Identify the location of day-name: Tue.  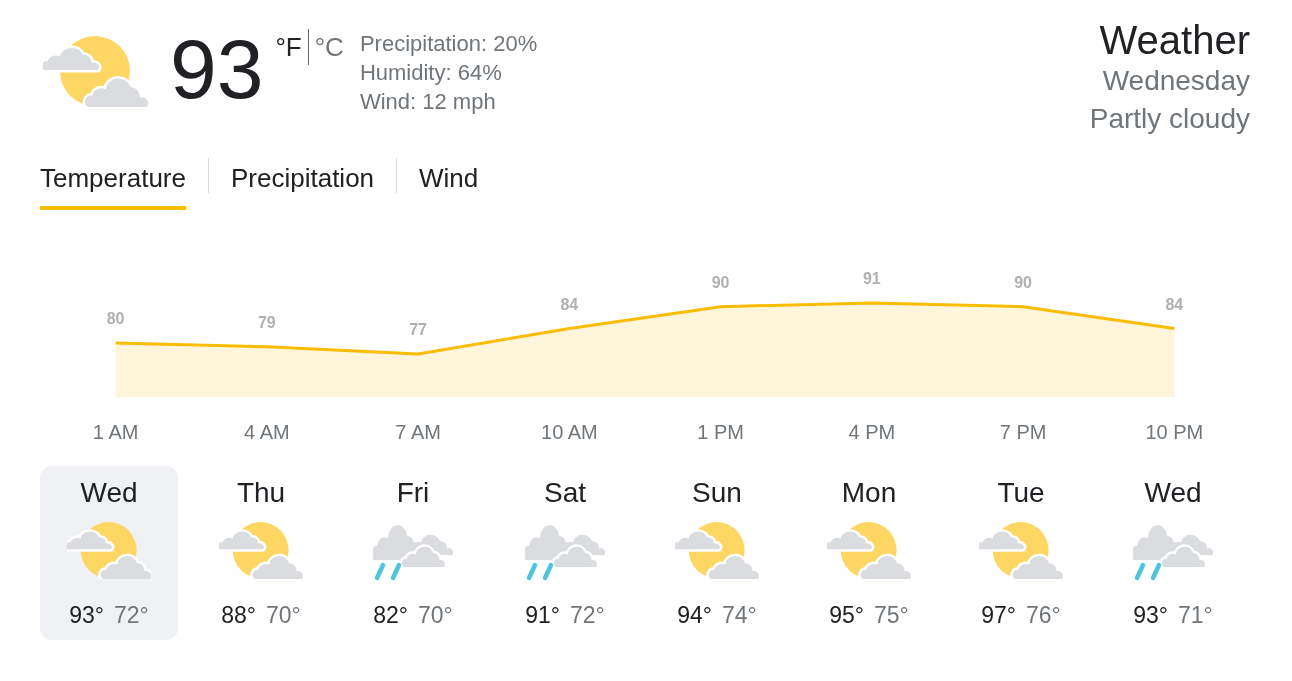
(1021, 493).